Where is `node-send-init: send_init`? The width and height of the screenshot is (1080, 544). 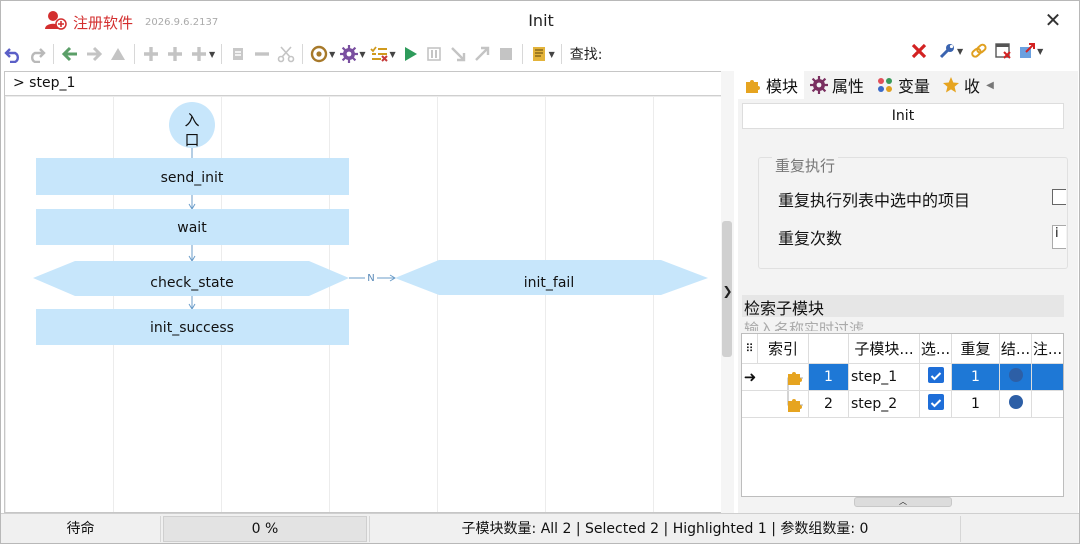 node-send-init: send_init is located at coordinates (192, 176).